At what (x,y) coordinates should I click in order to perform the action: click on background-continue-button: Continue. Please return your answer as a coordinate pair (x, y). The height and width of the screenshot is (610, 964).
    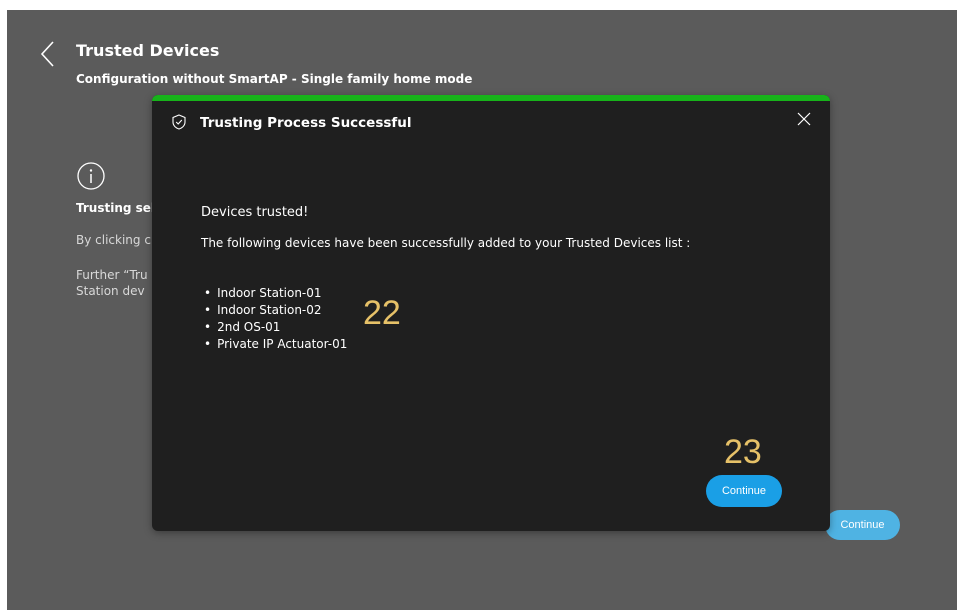
    Looking at the image, I should click on (862, 525).